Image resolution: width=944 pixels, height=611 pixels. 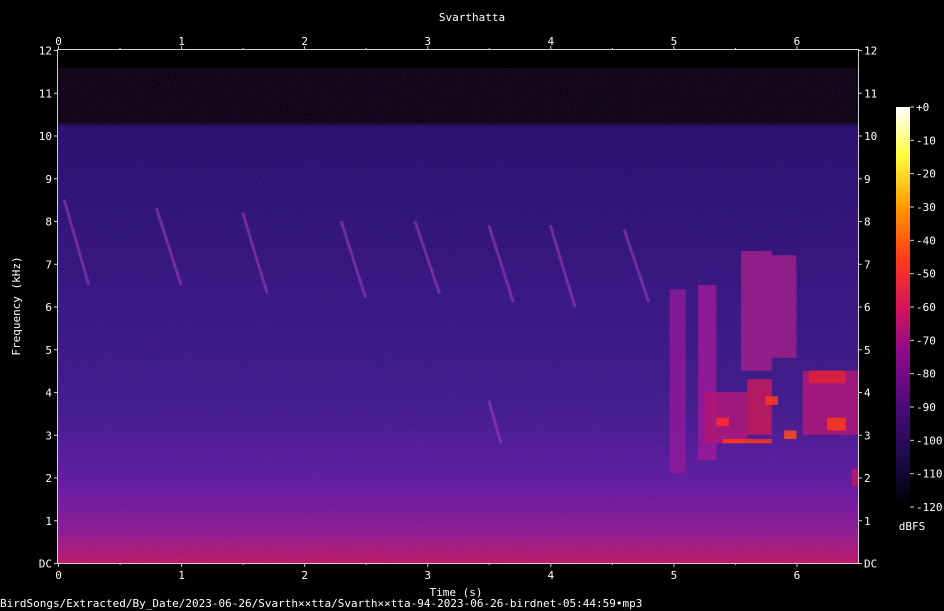 What do you see at coordinates (926, 240) in the screenshot?
I see `colorbar-tick-label: -40` at bounding box center [926, 240].